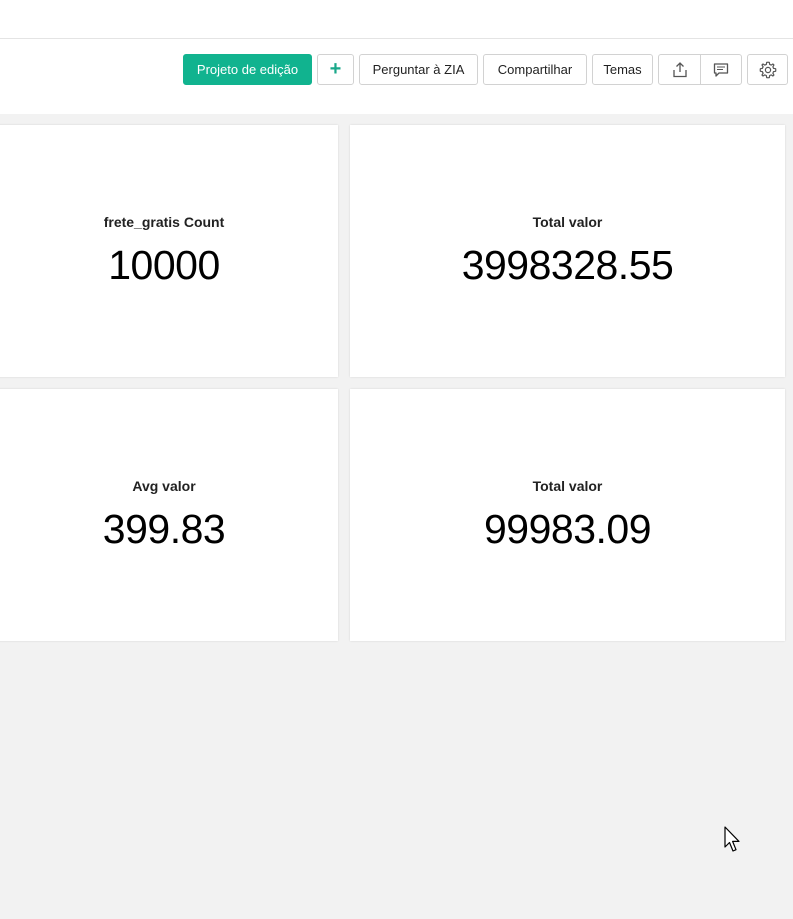 The image size is (793, 919). I want to click on widget-label: Avg valor, so click(164, 486).